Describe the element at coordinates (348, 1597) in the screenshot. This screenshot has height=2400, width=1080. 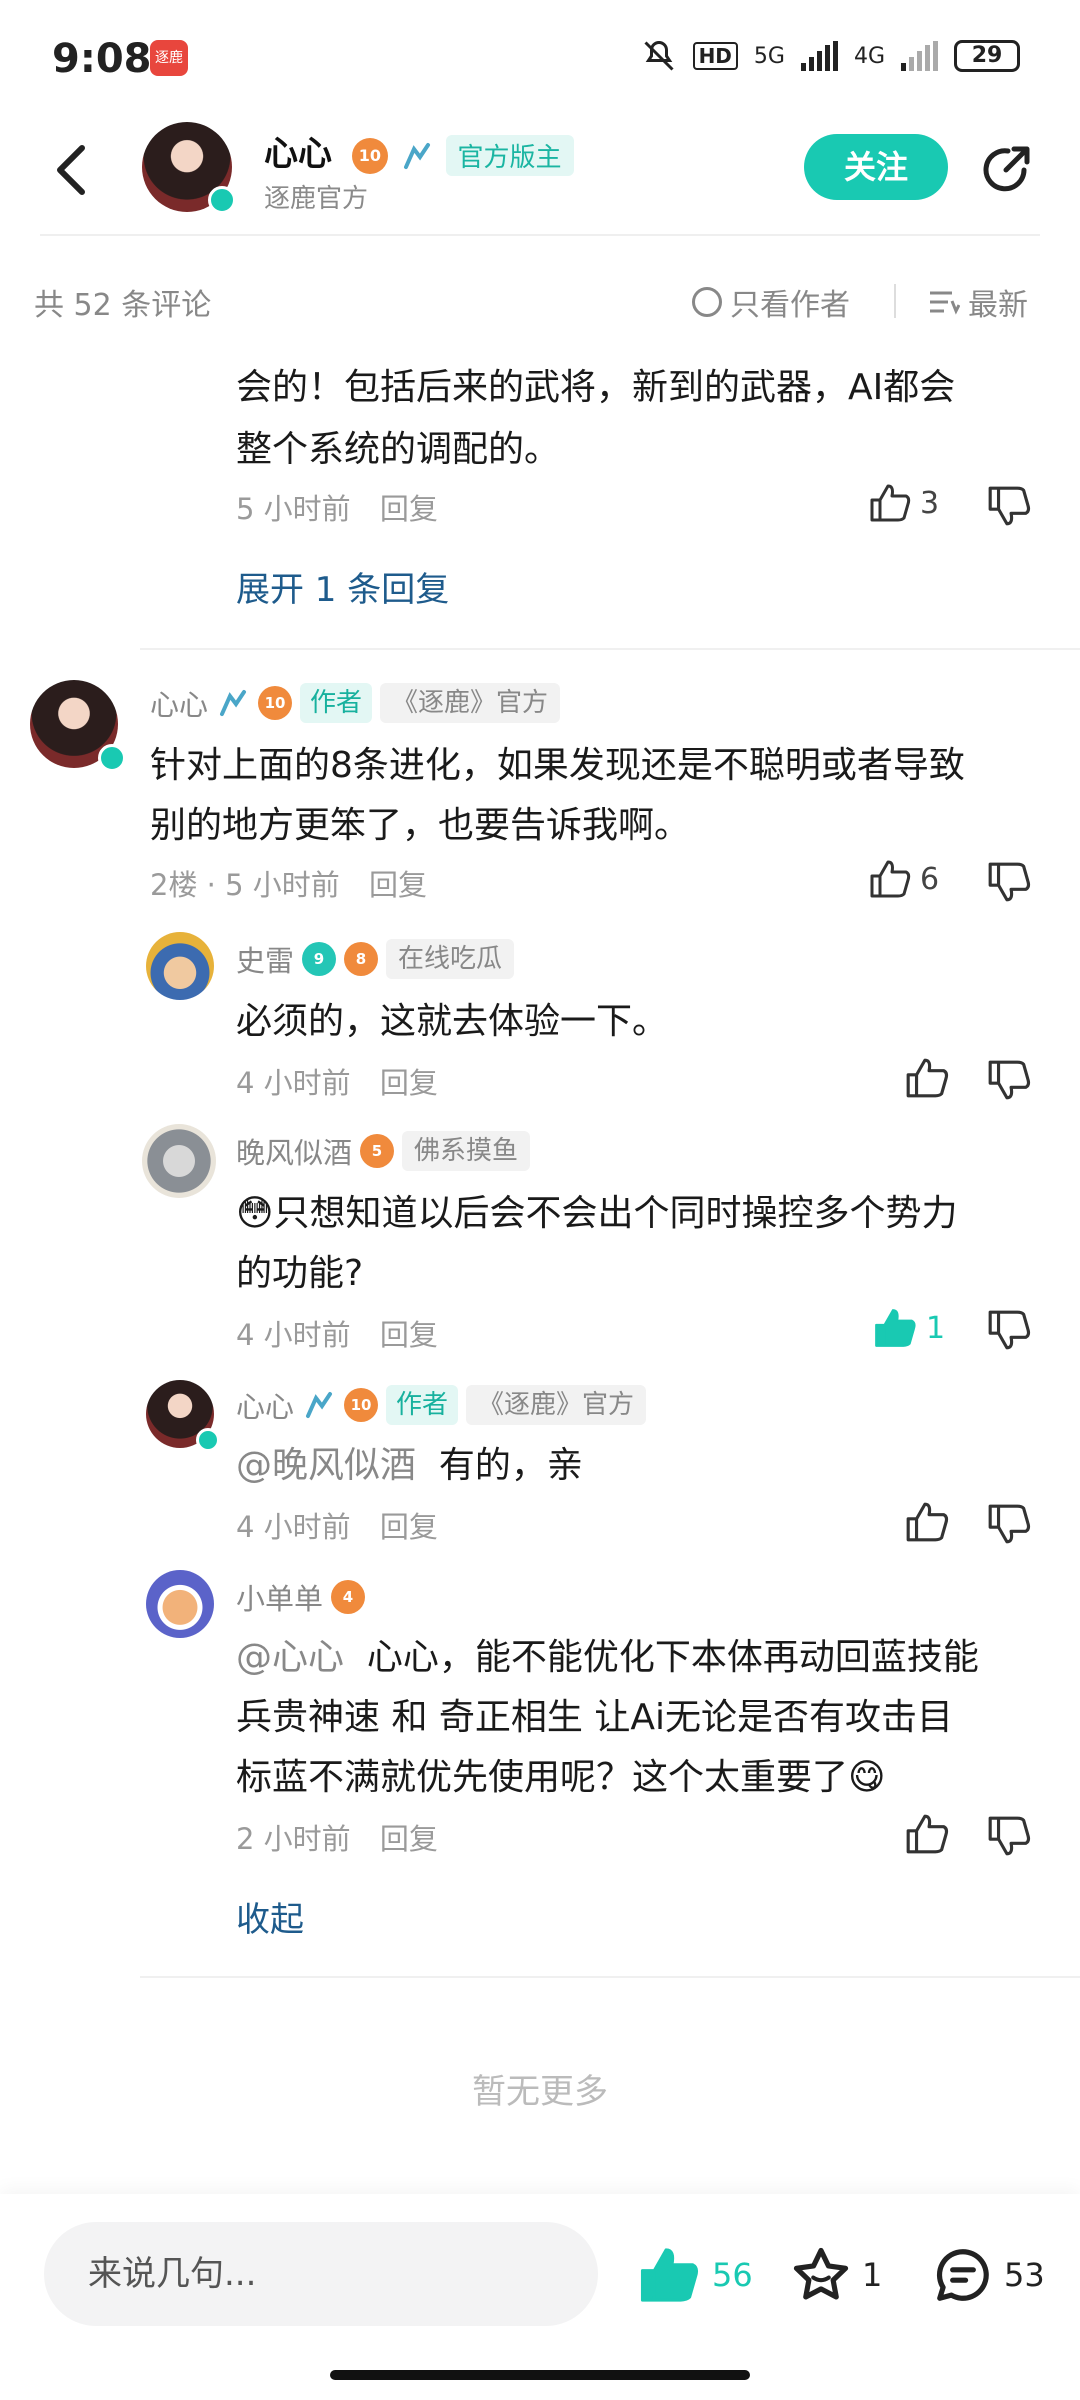
I see `level-badge: 4` at that location.